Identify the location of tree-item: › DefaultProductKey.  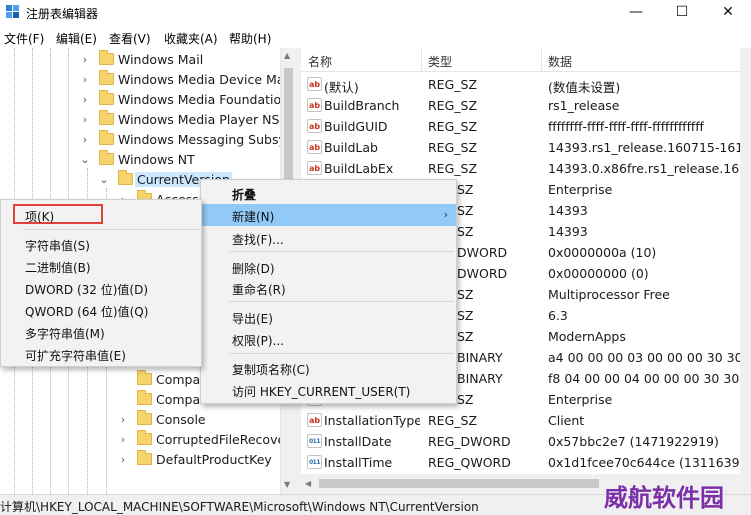
(140, 460).